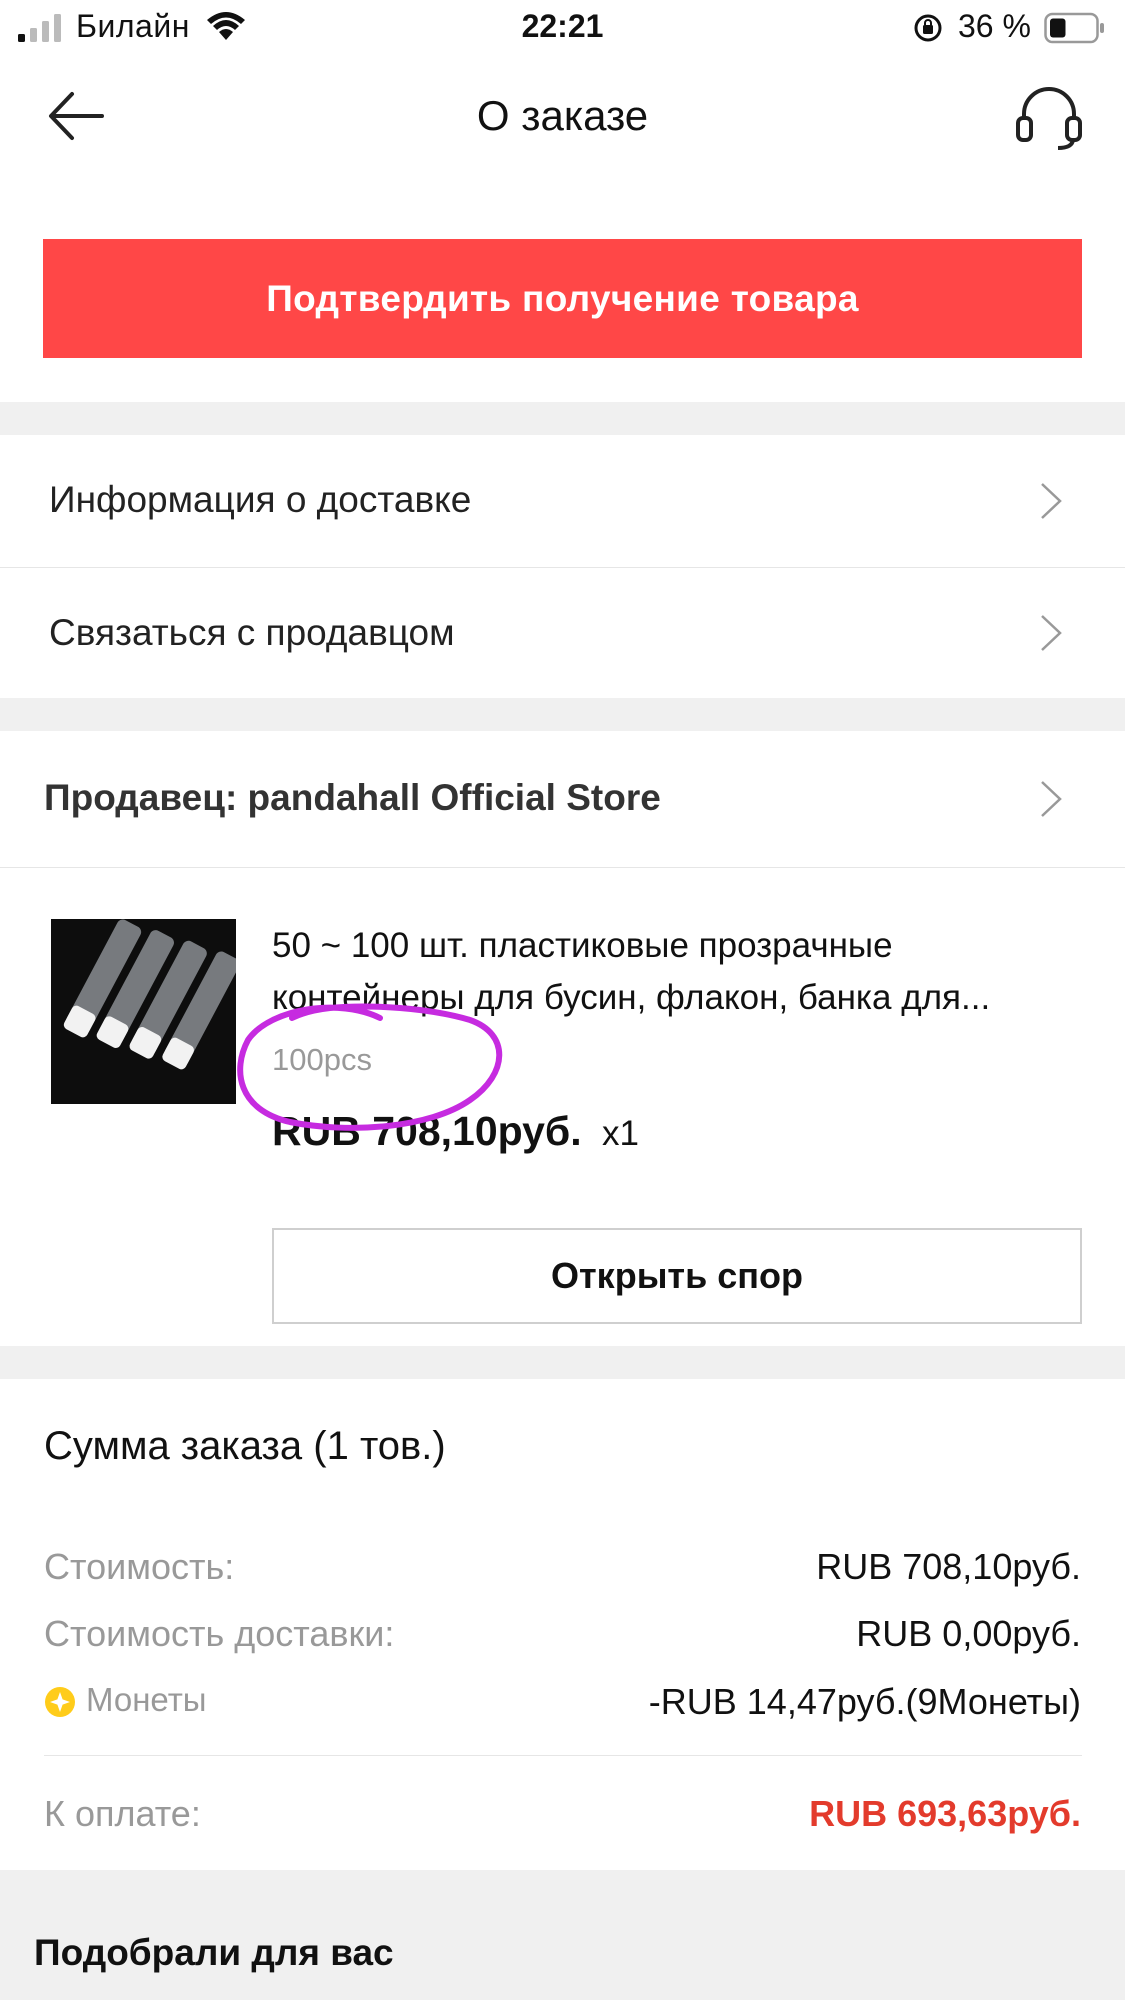 Image resolution: width=1125 pixels, height=2000 pixels. I want to click on status-bar: Билайн 22:21 36 %, so click(562, 29).